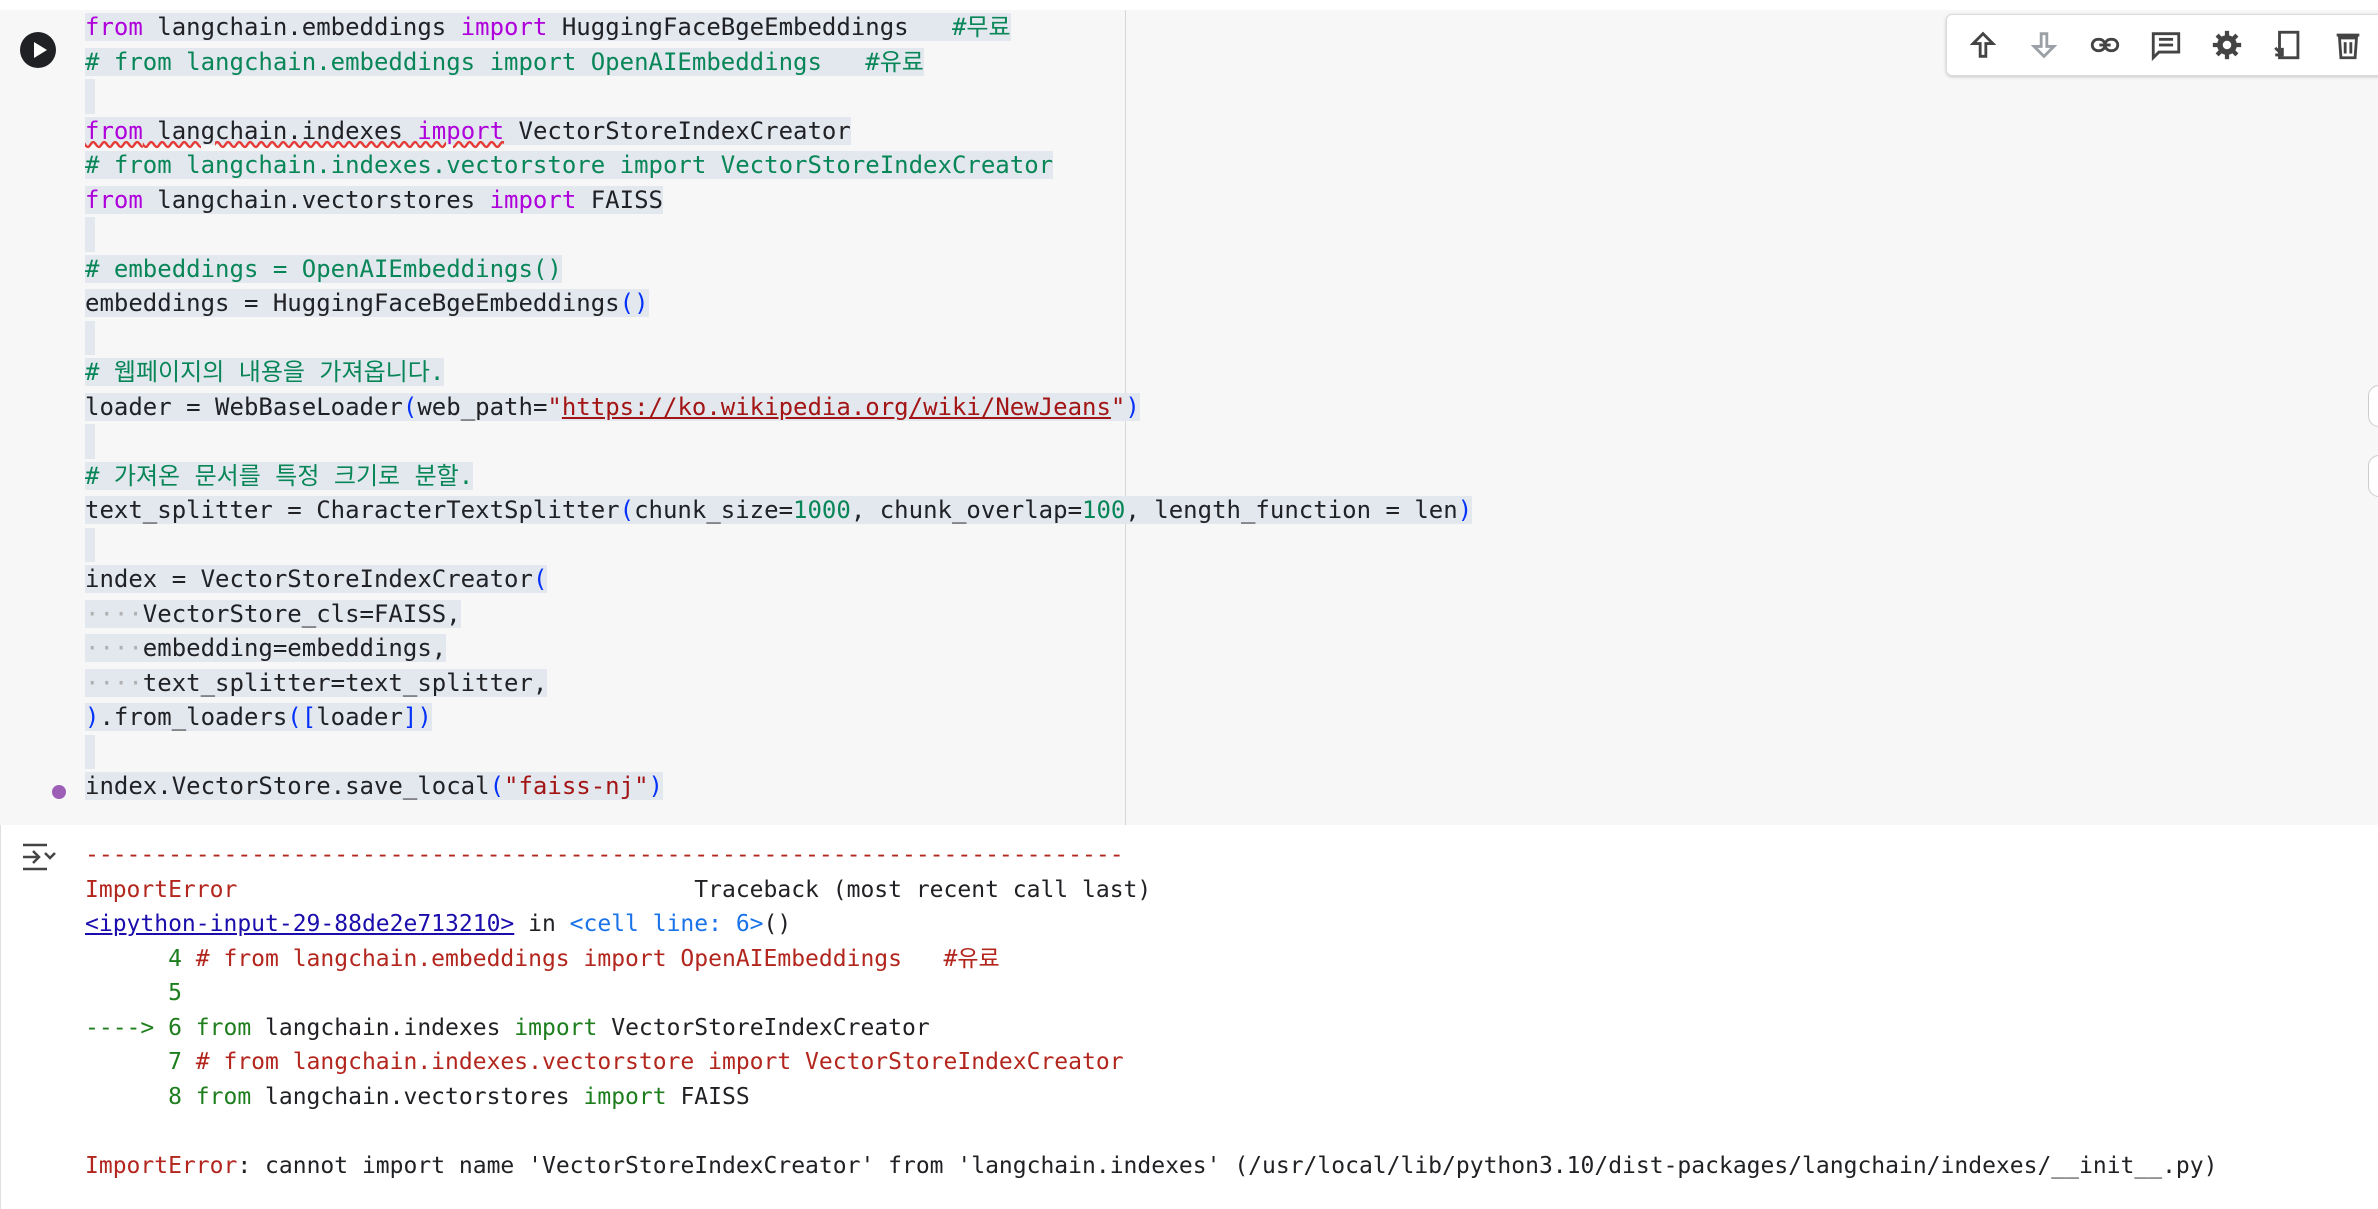 The width and height of the screenshot is (2378, 1209). What do you see at coordinates (778, 579) in the screenshot?
I see `code-line: index = VectorStoreIndexCreator(` at bounding box center [778, 579].